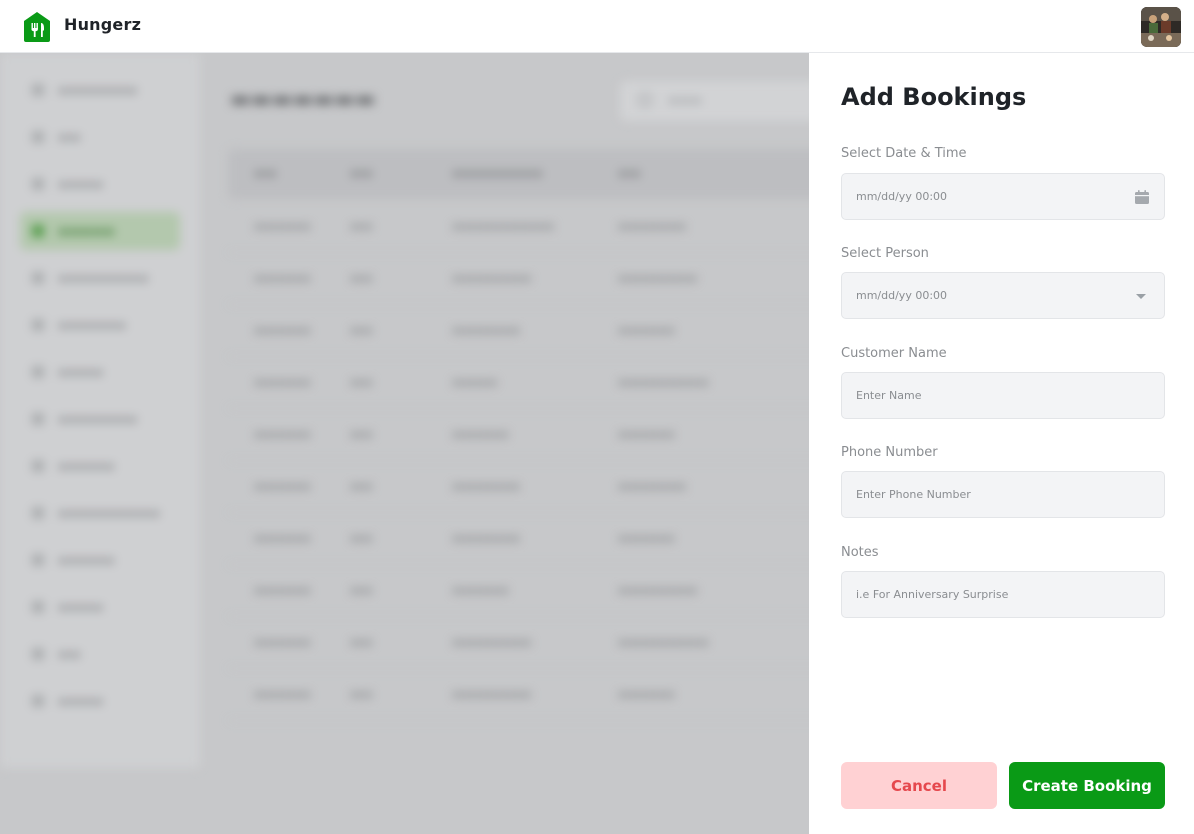 The width and height of the screenshot is (1194, 834). I want to click on customer-name-placeholder: Enter Name, so click(889, 395).